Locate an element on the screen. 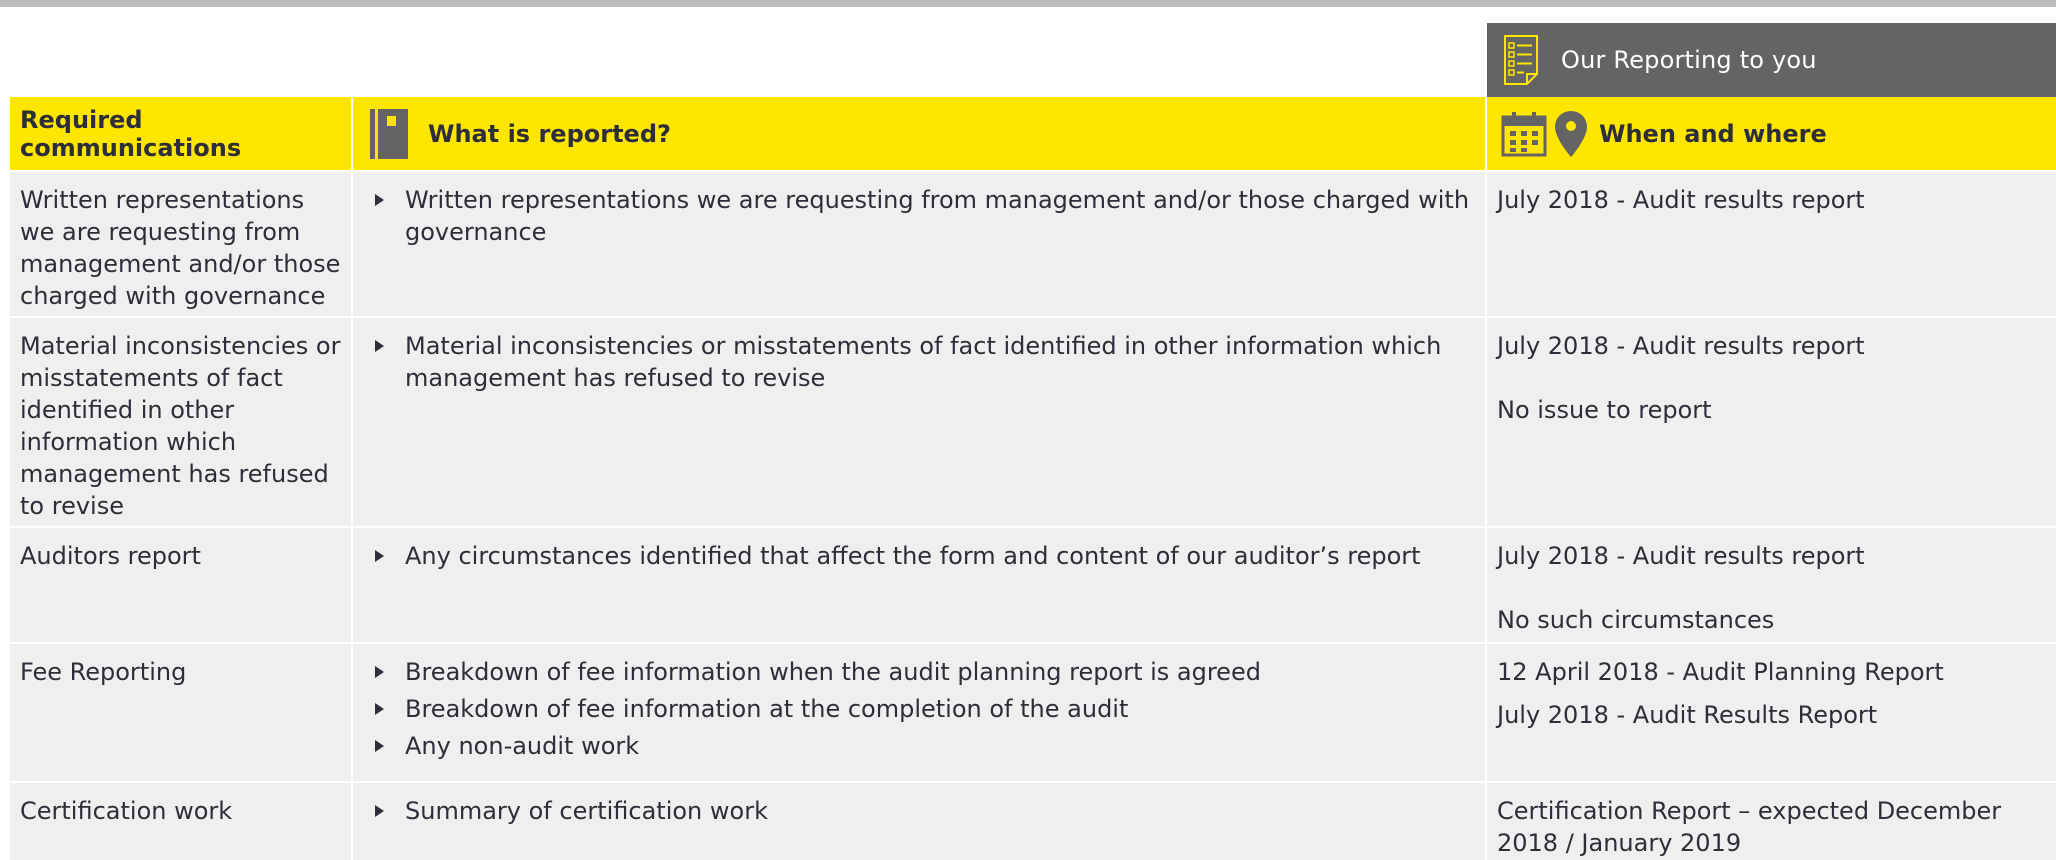 The image size is (2056, 860). row-4-name-cell: Fee Reporting is located at coordinates (180, 712).